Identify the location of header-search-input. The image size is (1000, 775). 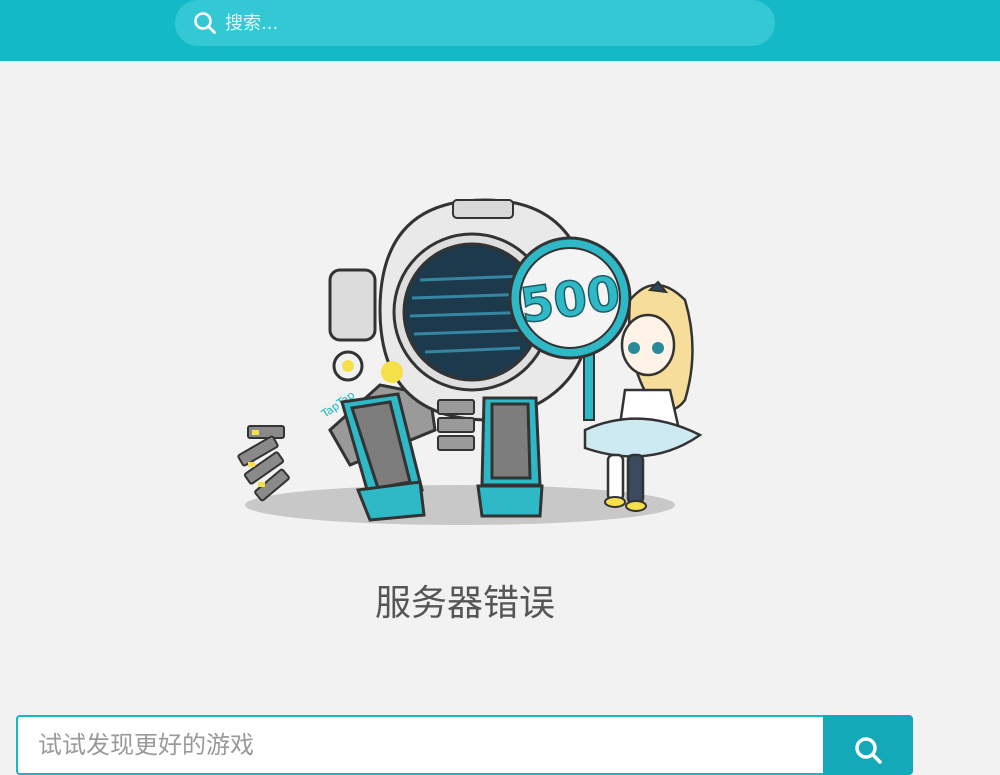
(485, 23).